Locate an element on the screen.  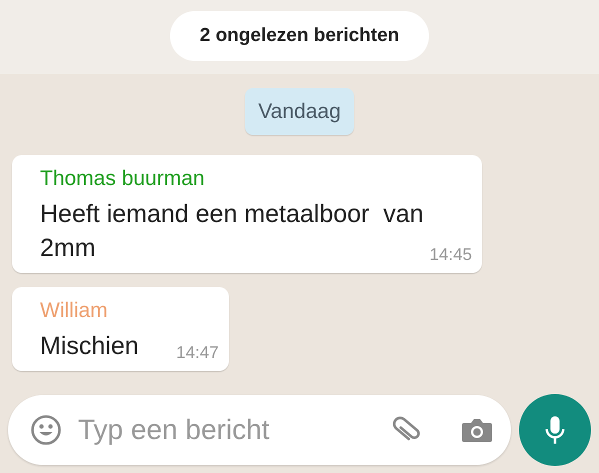
message-time: 14:45 is located at coordinates (450, 255).